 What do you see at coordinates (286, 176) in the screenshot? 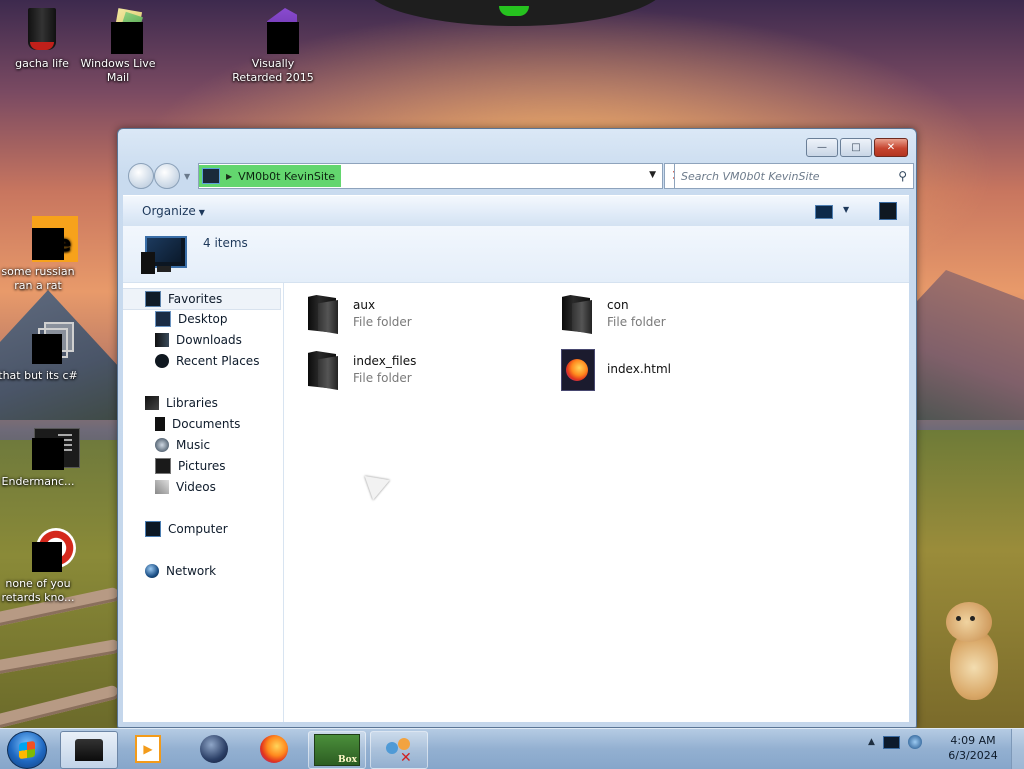
I see `breadcrumb-segment: VM0b0t KevinSite` at bounding box center [286, 176].